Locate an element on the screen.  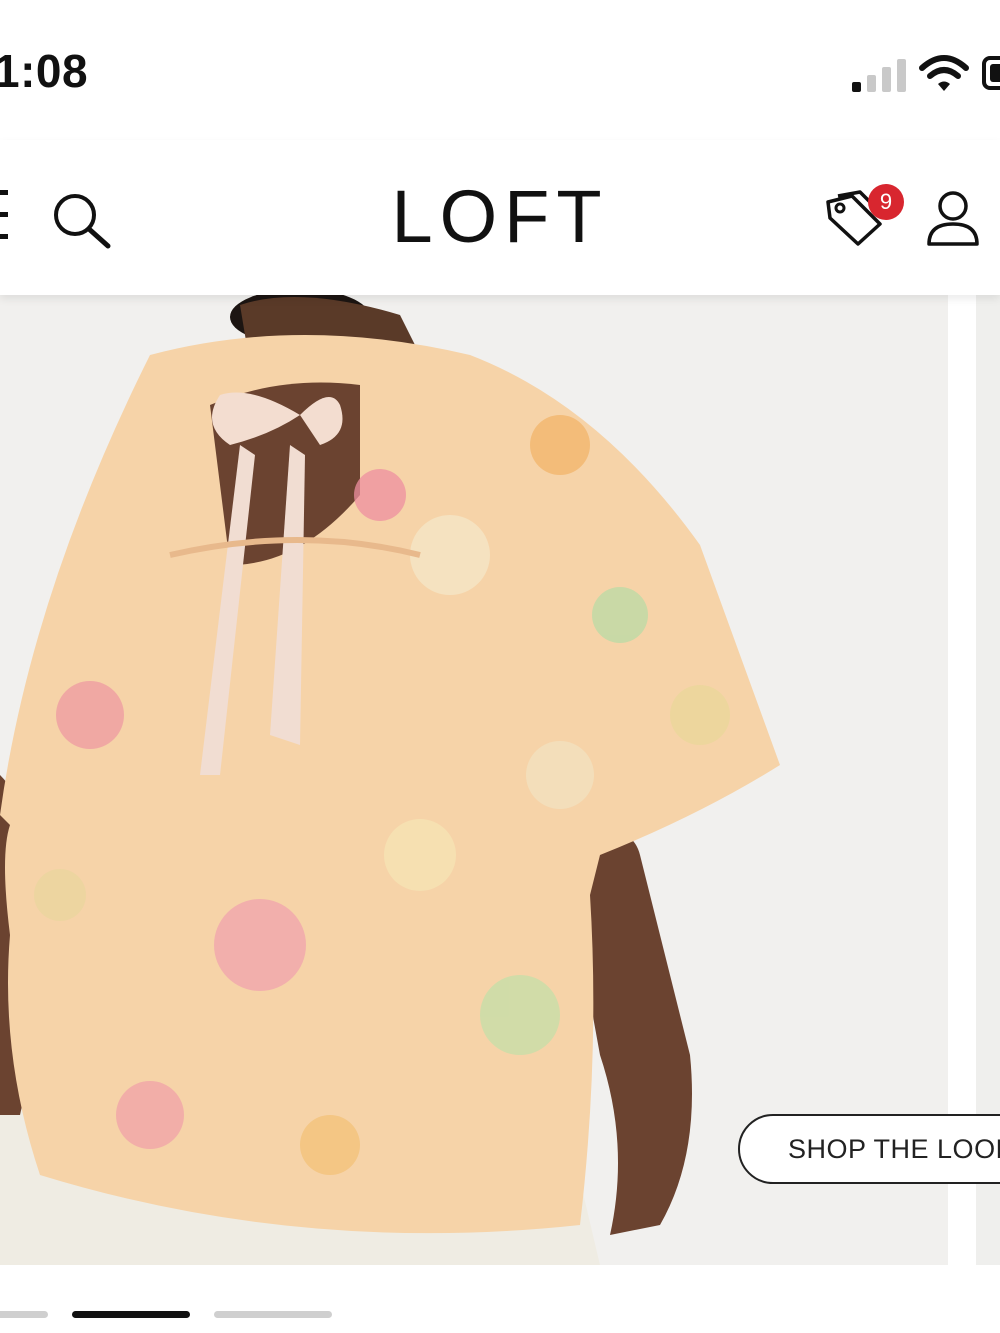
carousel-pager is located at coordinates (500, 1316).